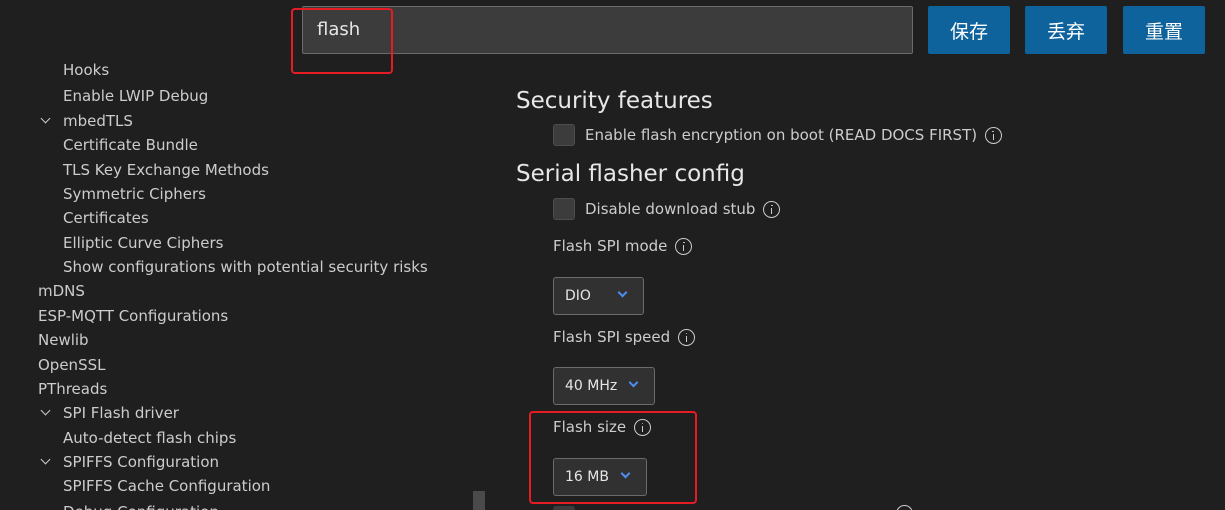 Image resolution: width=1225 pixels, height=510 pixels. Describe the element at coordinates (591, 386) in the screenshot. I see `spi-speed-value: 40 MHz` at that location.